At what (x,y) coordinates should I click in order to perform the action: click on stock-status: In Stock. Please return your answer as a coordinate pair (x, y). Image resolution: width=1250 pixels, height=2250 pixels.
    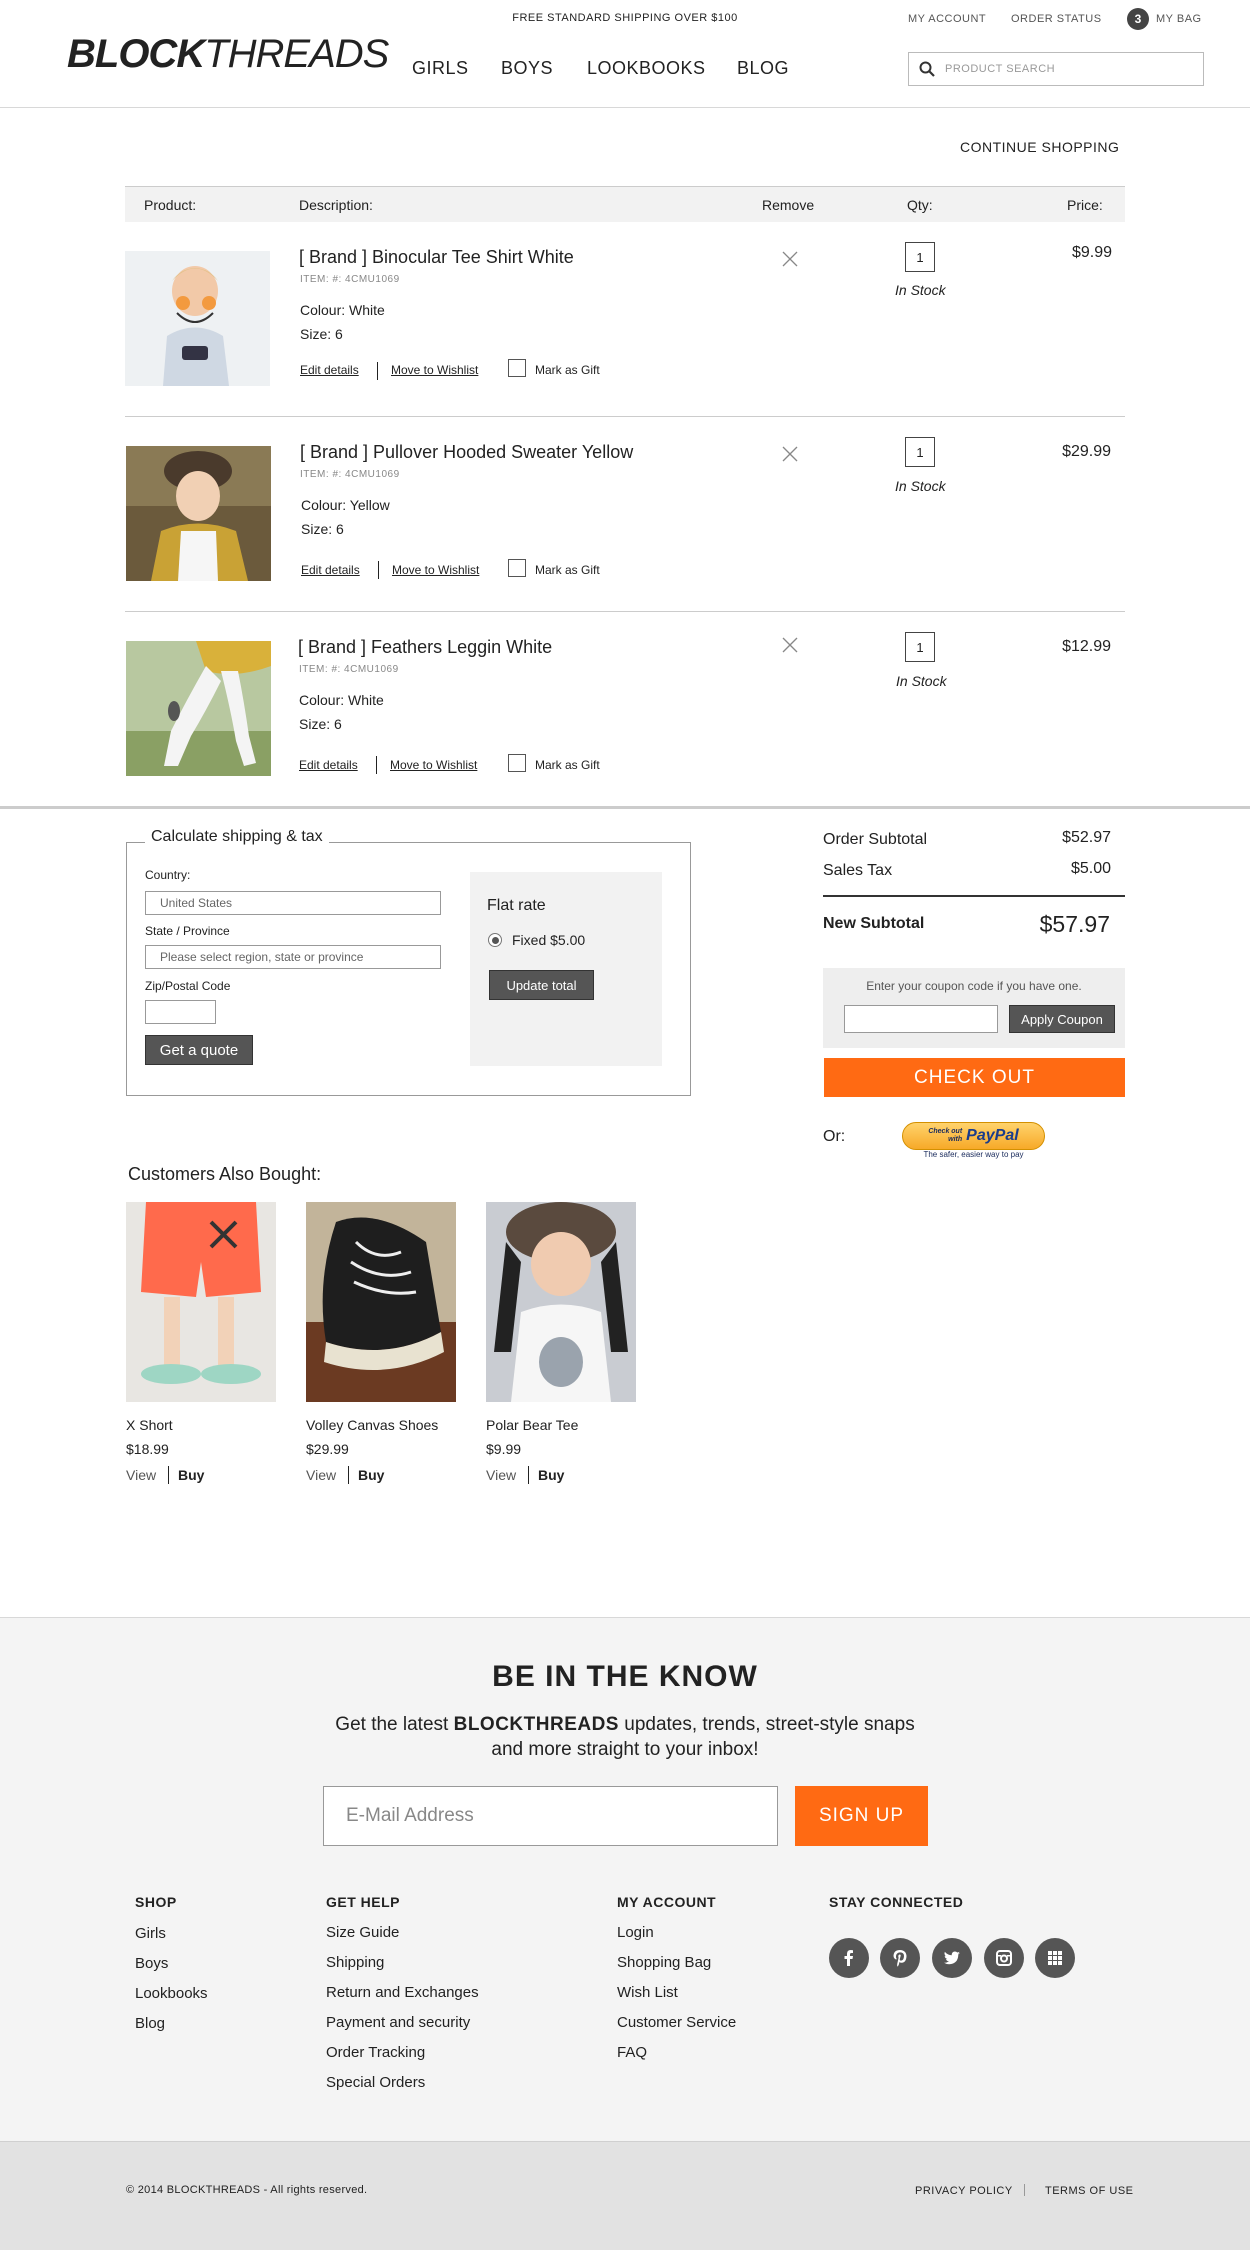
    Looking at the image, I should click on (920, 290).